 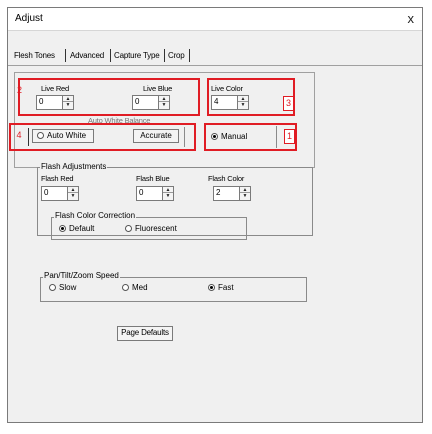 I want to click on live-color-label: Live Color, so click(x=227, y=88).